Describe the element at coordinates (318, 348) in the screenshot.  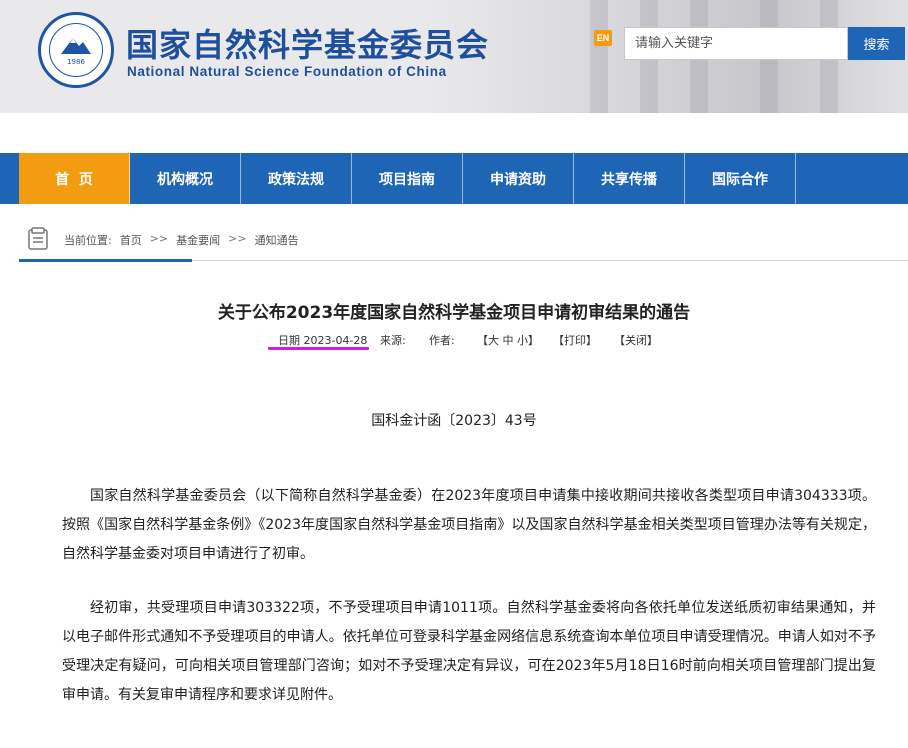
I see `date-highlight-mark` at that location.